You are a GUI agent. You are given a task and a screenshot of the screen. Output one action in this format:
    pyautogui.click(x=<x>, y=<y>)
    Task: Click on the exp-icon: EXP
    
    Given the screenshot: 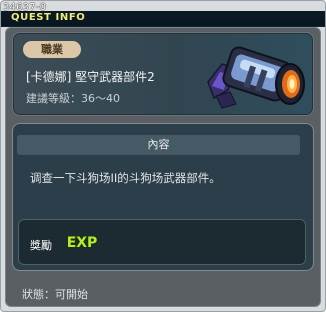 What is the action you would take?
    pyautogui.click(x=82, y=242)
    